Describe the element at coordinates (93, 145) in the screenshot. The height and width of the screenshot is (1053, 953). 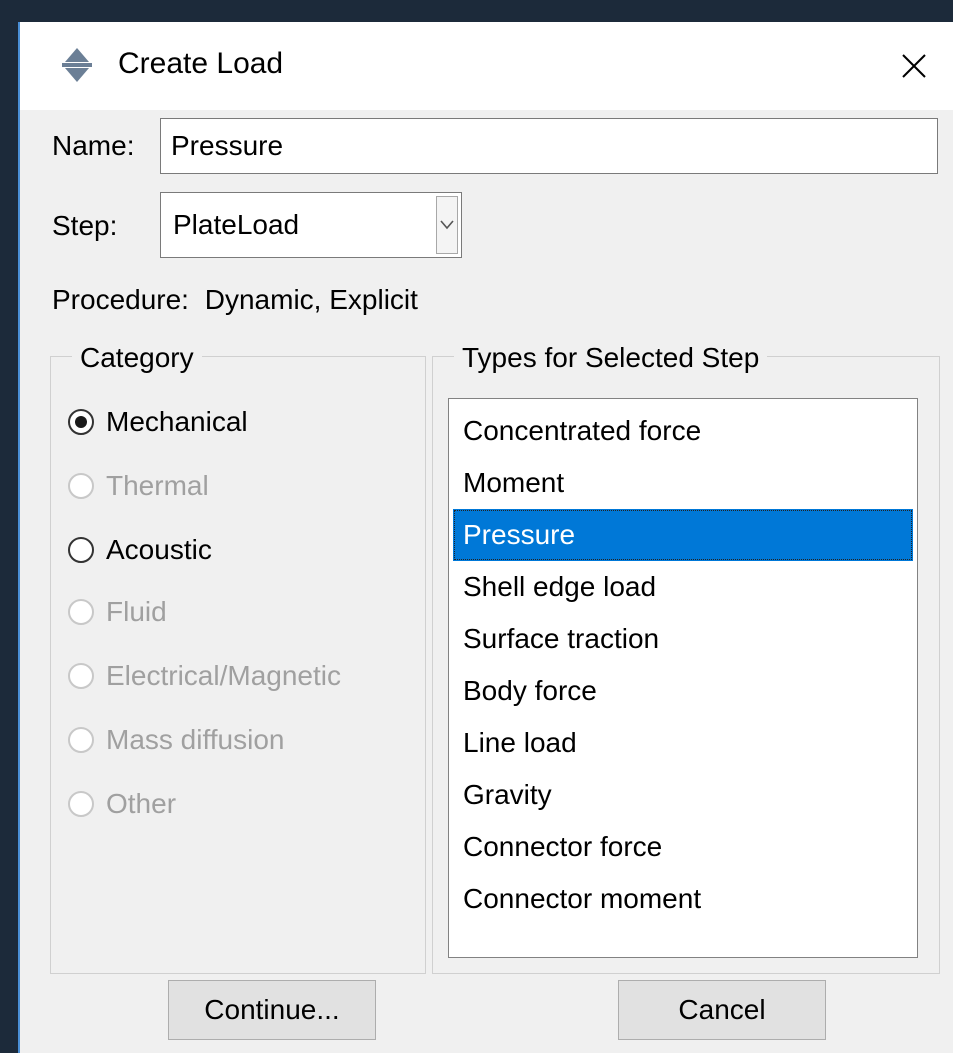
I see `name-label: Name:` at that location.